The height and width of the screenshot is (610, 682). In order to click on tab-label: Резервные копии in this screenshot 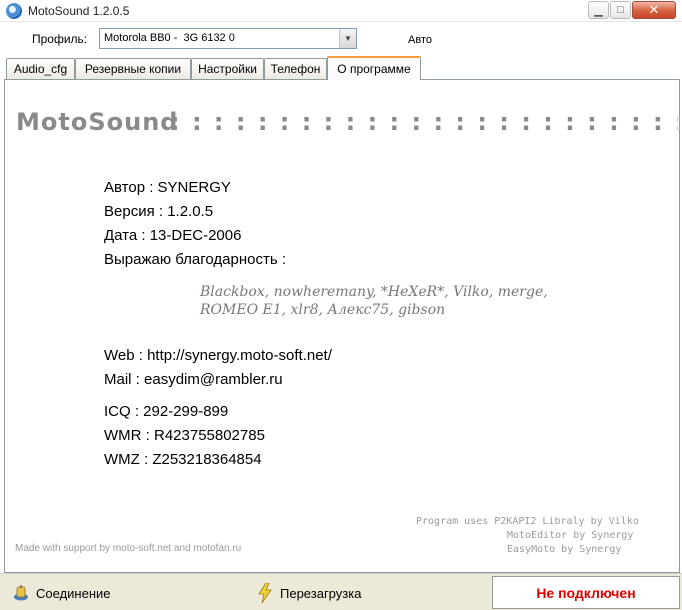, I will do `click(133, 69)`.